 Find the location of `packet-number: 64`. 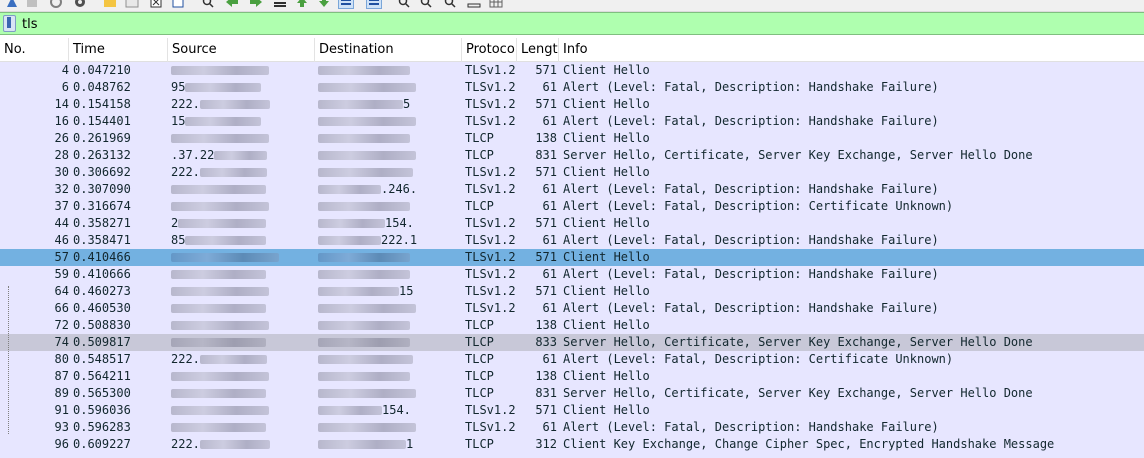

packet-number: 64 is located at coordinates (61, 291).